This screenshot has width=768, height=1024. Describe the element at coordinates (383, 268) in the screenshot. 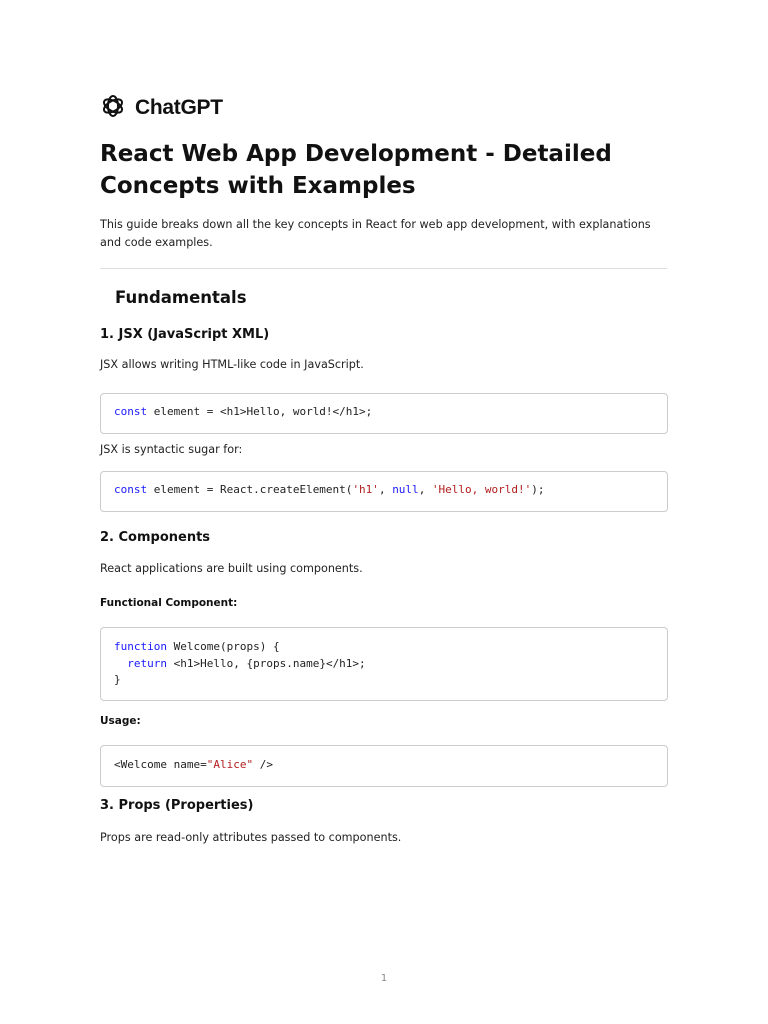

I see `divider` at that location.